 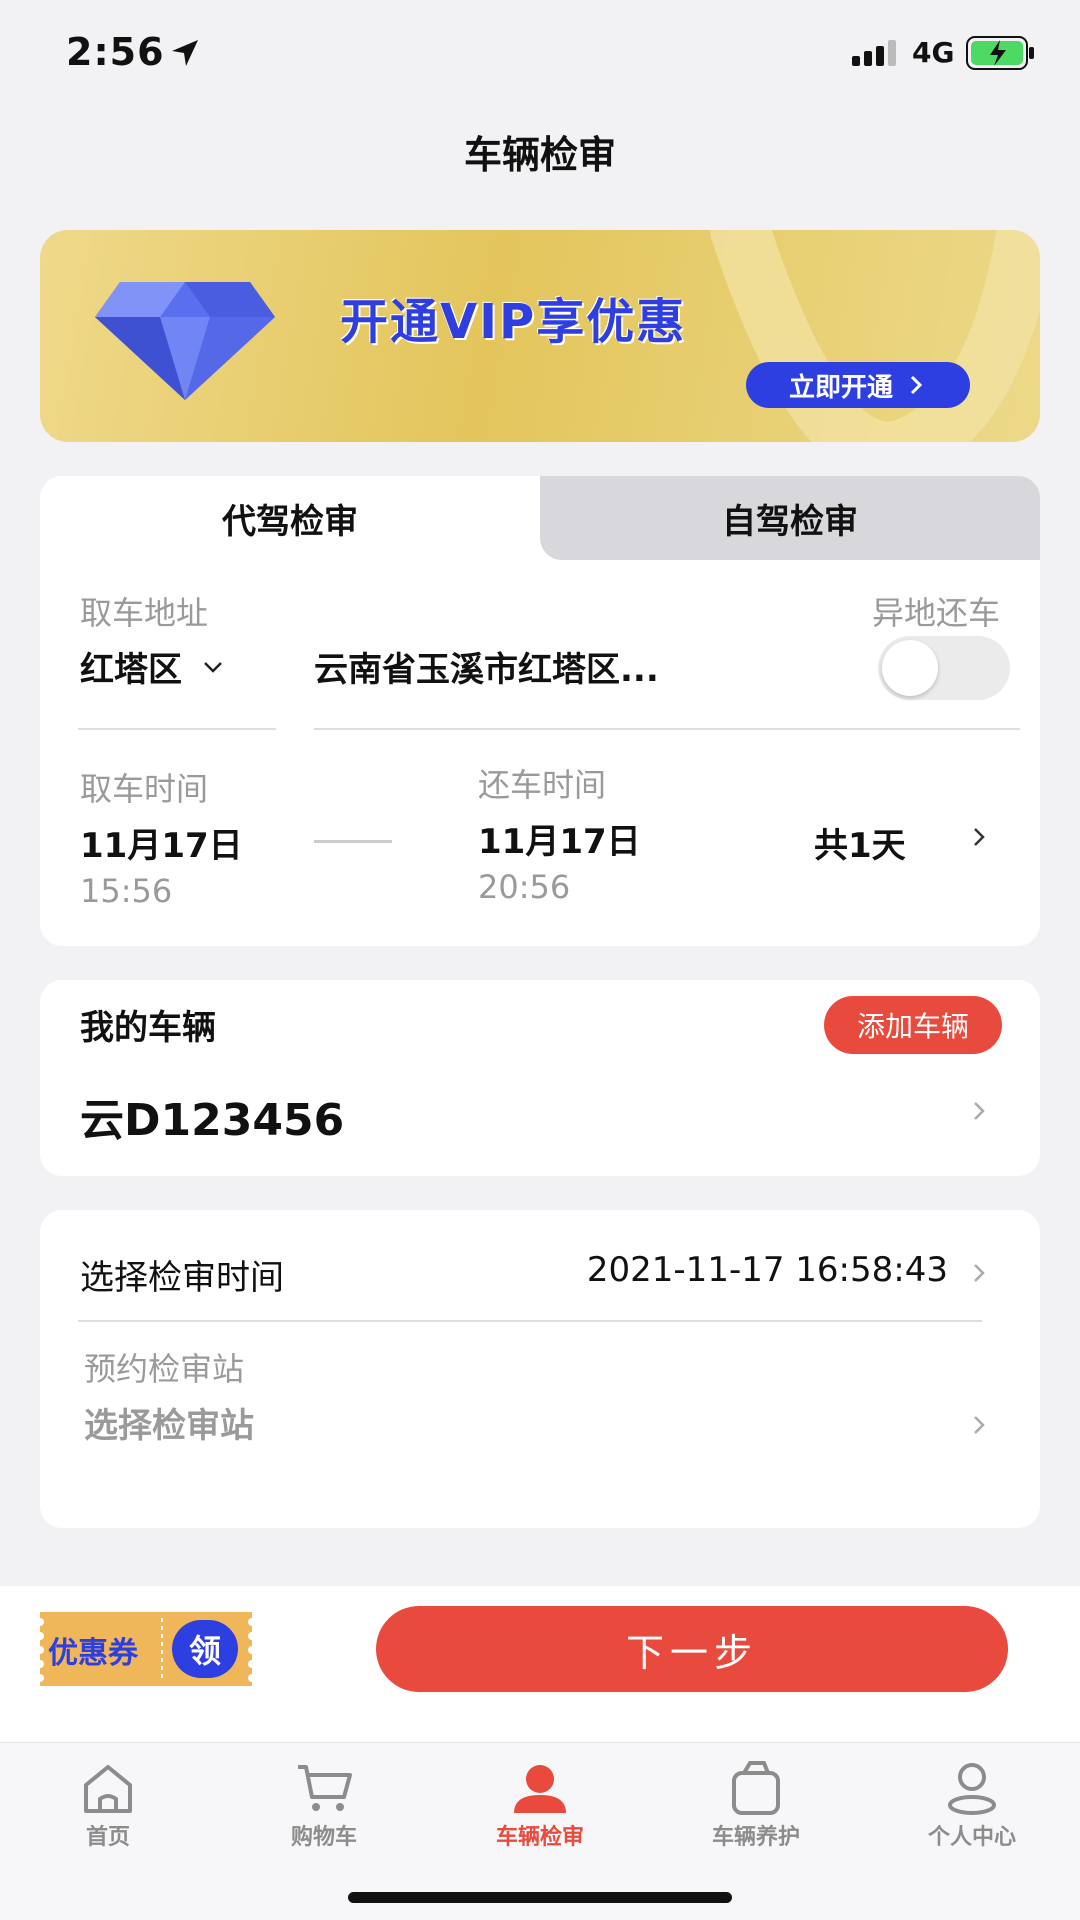 What do you see at coordinates (539, 1837) in the screenshot?
I see `tab-label: 车辆检审` at bounding box center [539, 1837].